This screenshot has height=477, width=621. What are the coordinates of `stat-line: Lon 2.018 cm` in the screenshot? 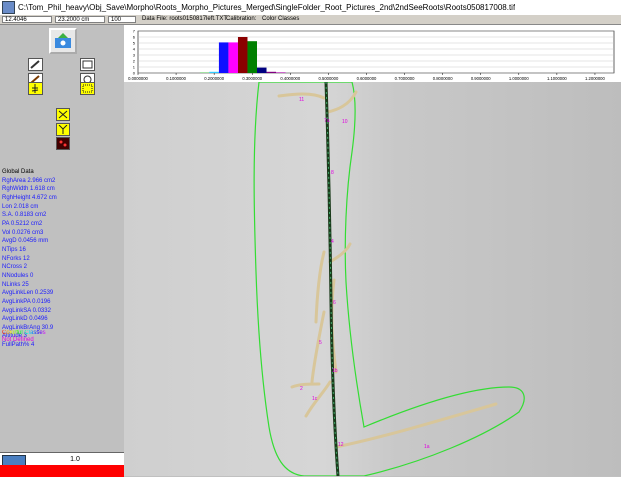 It's located at (20, 206).